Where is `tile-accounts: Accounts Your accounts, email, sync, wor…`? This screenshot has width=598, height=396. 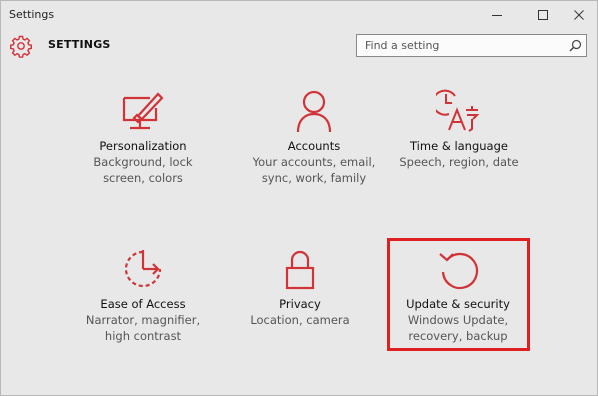
tile-accounts: Accounts Your accounts, email, sync, wor… is located at coordinates (314, 137).